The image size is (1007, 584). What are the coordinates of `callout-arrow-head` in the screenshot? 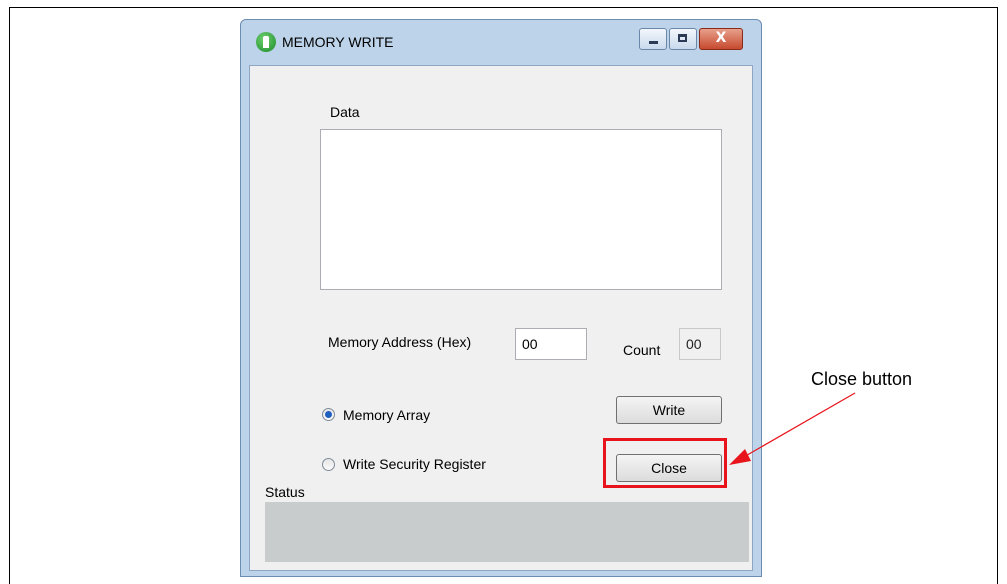 It's located at (740, 457).